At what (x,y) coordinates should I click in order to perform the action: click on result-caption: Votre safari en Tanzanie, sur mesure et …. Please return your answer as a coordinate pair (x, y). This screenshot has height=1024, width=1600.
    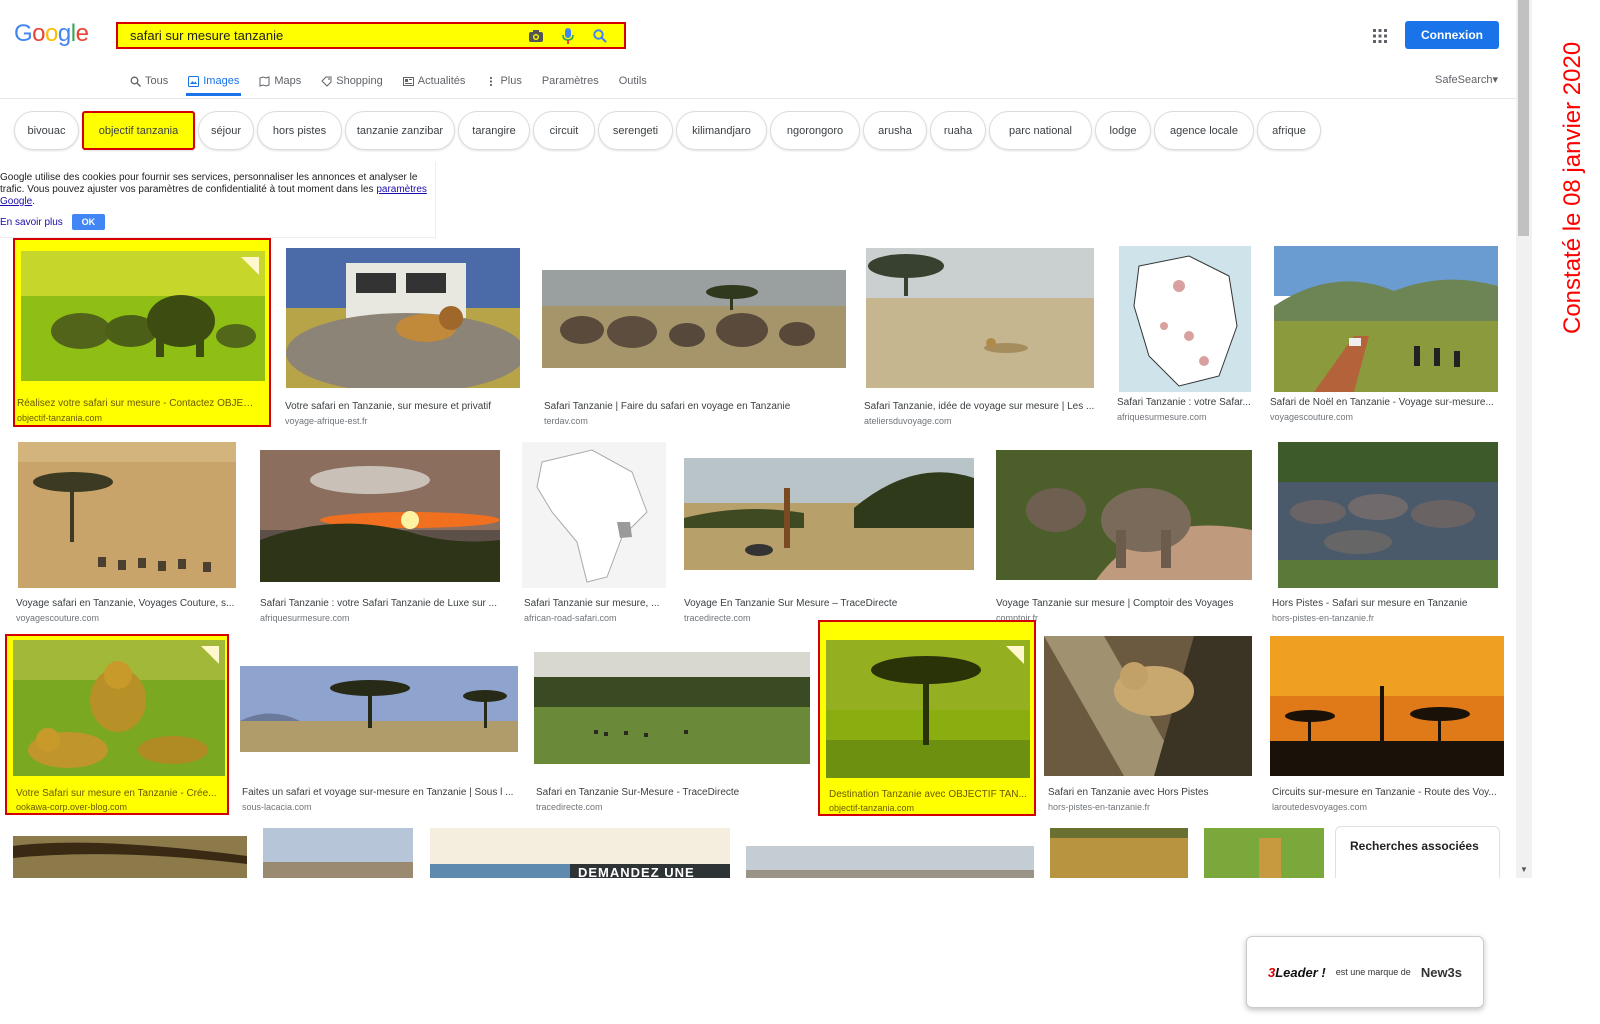
    Looking at the image, I should click on (403, 406).